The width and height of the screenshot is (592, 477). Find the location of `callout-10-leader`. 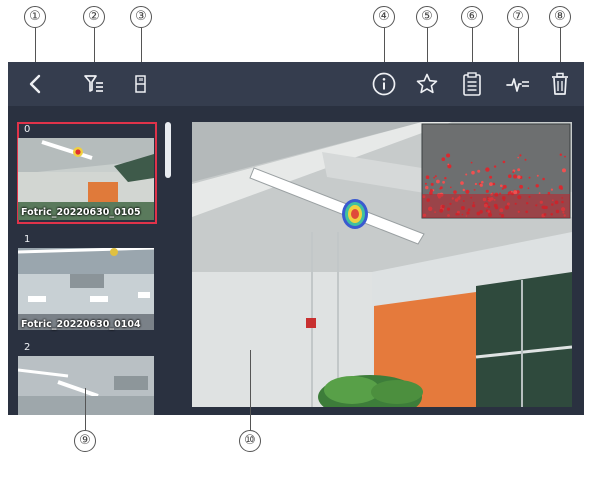

callout-10-leader is located at coordinates (250, 390).